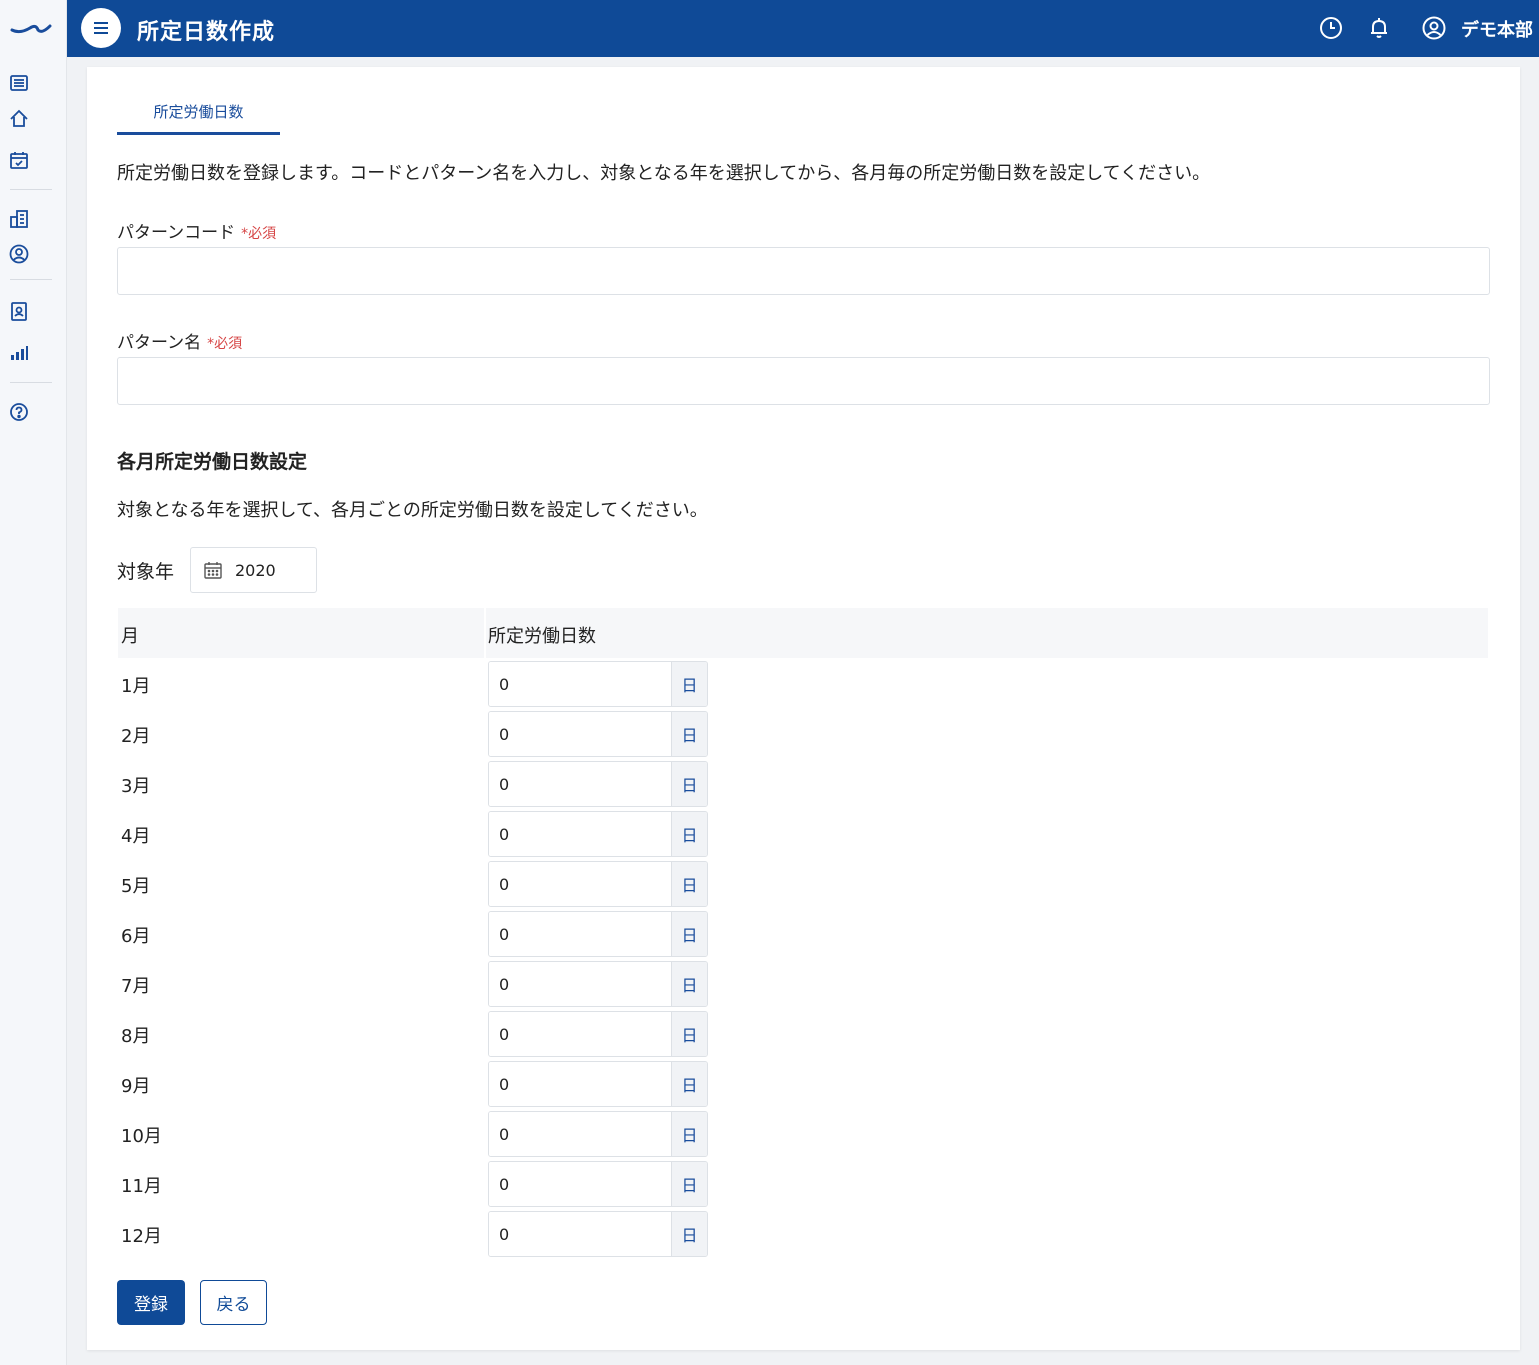 The width and height of the screenshot is (1539, 1365). I want to click on month-label: 4月, so click(136, 836).